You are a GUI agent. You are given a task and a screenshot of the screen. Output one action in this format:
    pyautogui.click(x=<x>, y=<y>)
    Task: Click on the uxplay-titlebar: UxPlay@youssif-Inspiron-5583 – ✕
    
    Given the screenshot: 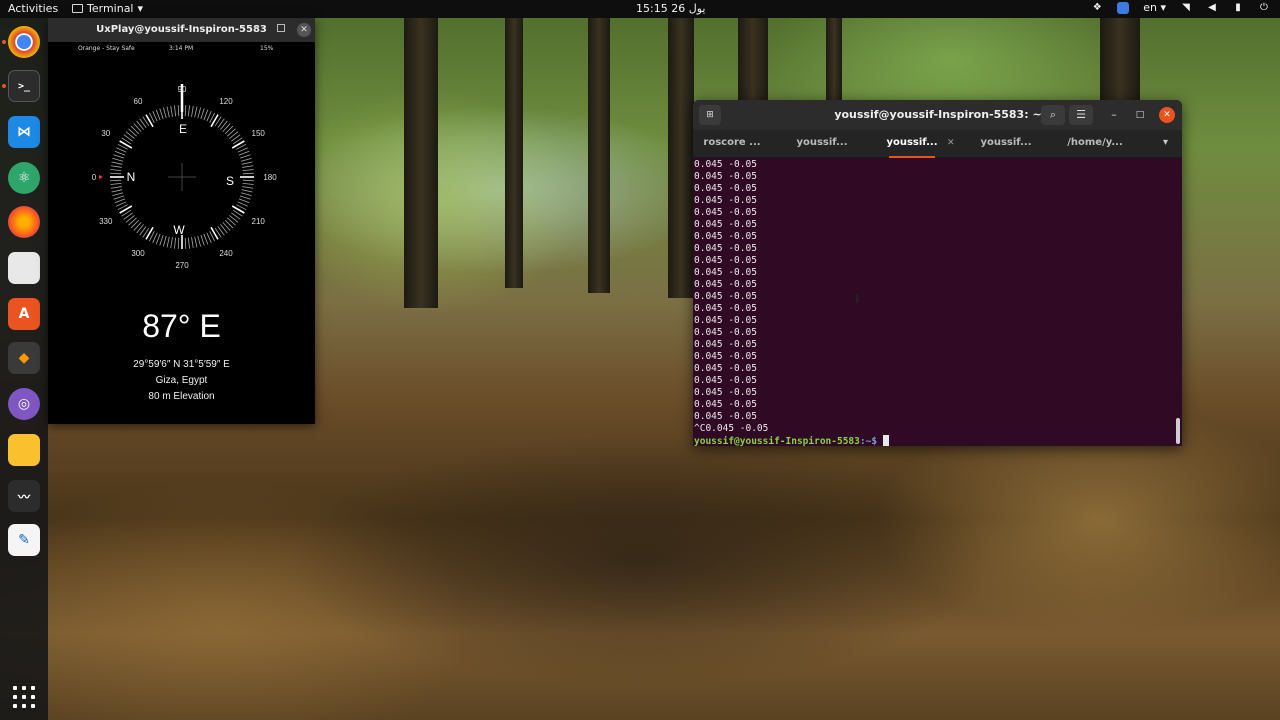 What is the action you would take?
    pyautogui.click(x=181, y=30)
    